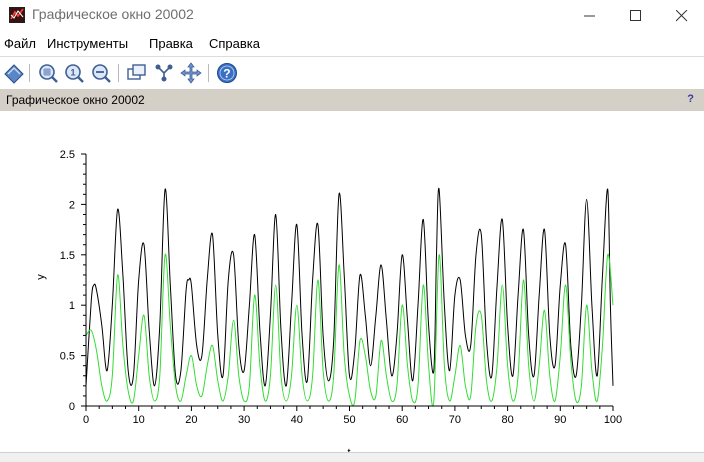 The image size is (704, 462). Describe the element at coordinates (191, 73) in the screenshot. I see `pan-icon` at that location.